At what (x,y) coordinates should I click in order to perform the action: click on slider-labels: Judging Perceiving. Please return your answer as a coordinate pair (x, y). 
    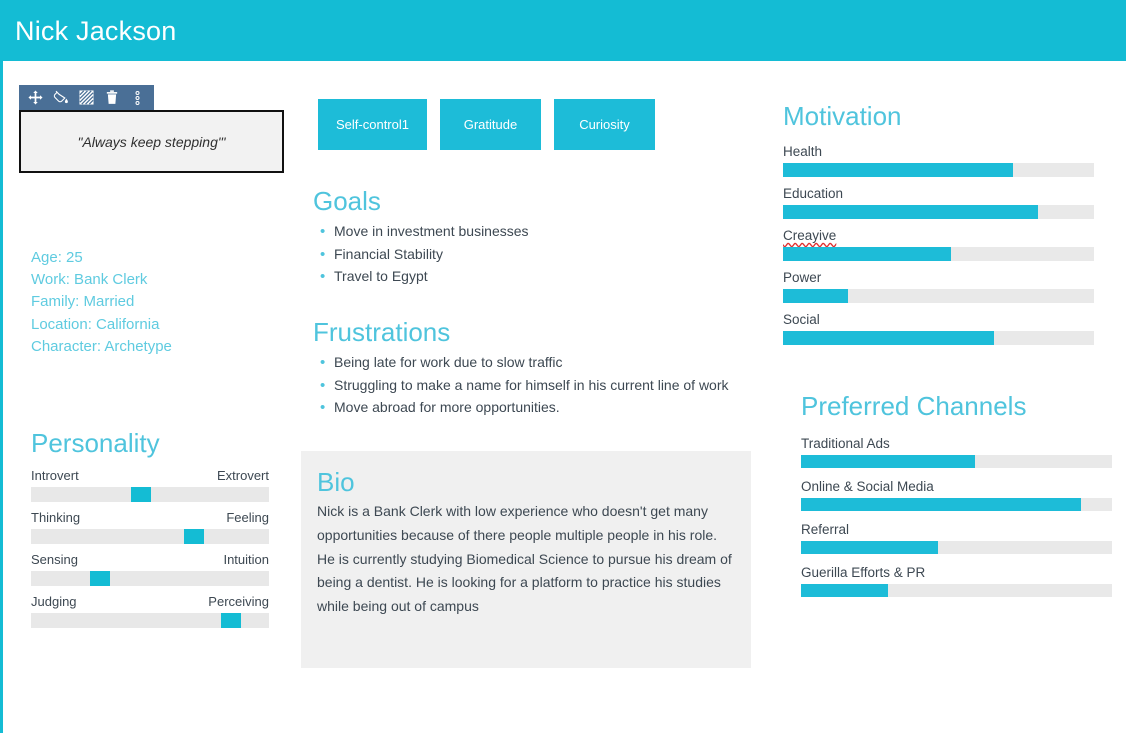
    Looking at the image, I should click on (150, 602).